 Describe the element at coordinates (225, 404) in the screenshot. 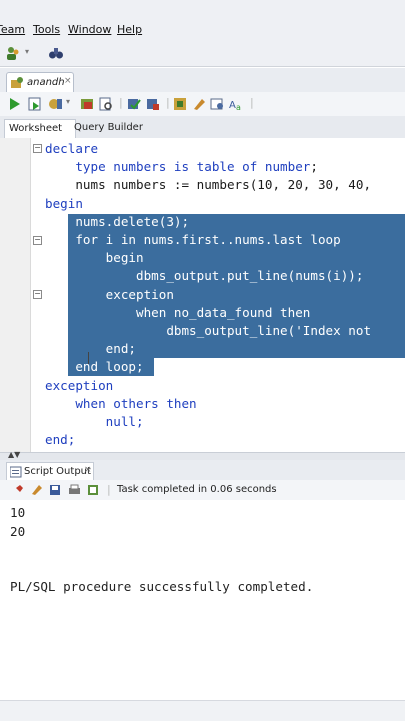

I see `code-line: when others then` at that location.